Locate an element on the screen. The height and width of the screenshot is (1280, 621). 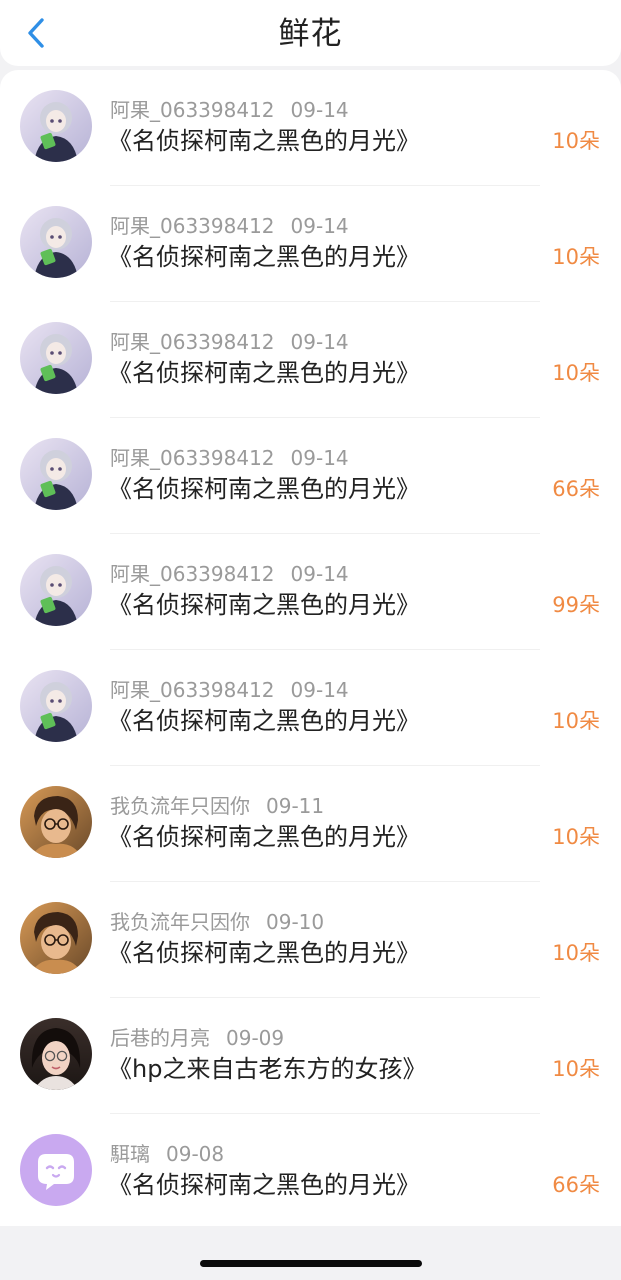
item-meta: 我负流年只因你 09-11 is located at coordinates (217, 806).